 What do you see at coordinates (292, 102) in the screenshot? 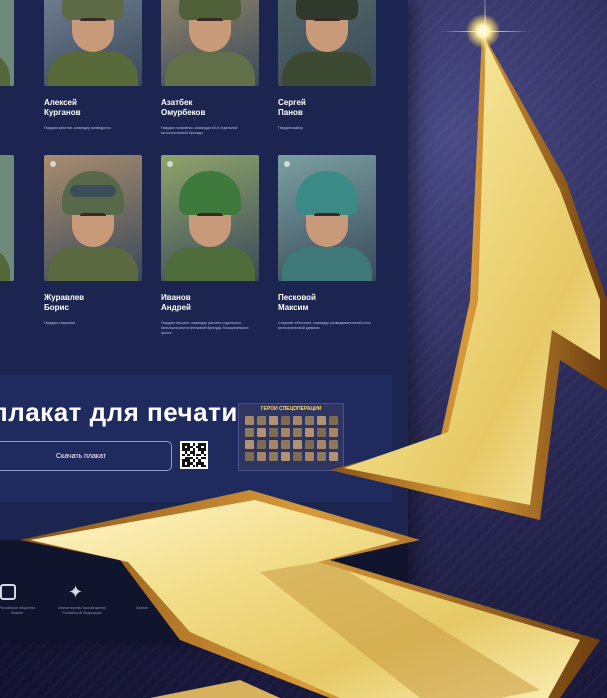
I see `hero-name-line1: Сергей` at bounding box center [292, 102].